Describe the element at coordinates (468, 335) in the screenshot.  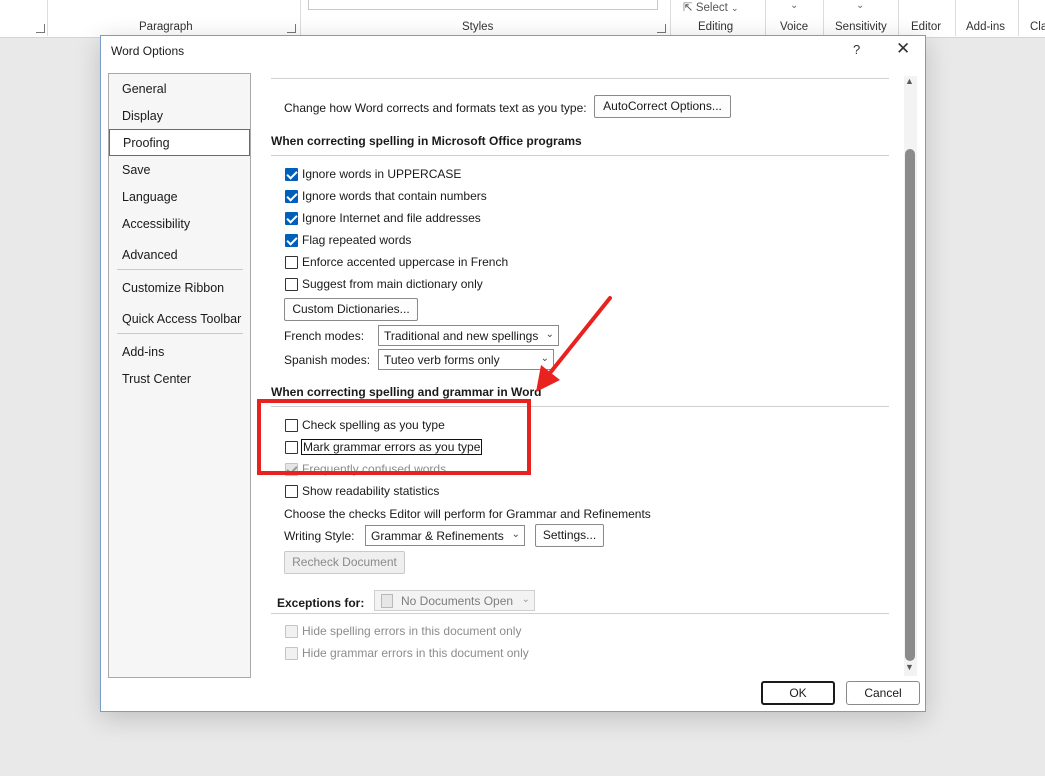
I see `french-modes-select: Traditional and new spellings ⌄` at that location.